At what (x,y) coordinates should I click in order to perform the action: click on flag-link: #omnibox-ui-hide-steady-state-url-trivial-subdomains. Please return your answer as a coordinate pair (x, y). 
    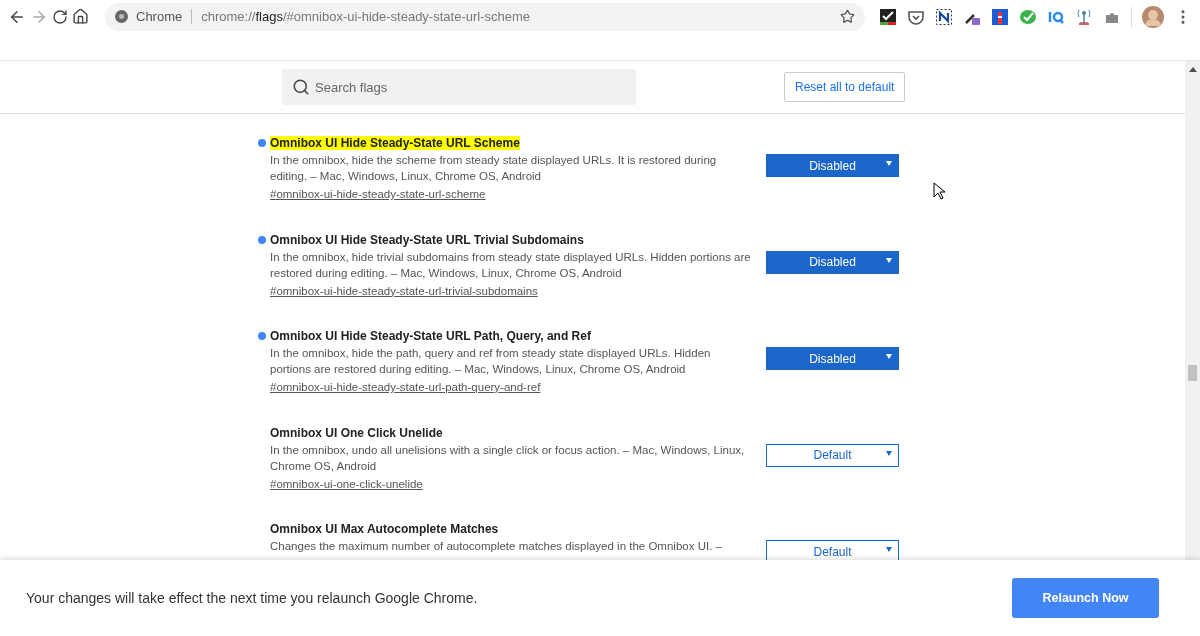
    Looking at the image, I should click on (404, 290).